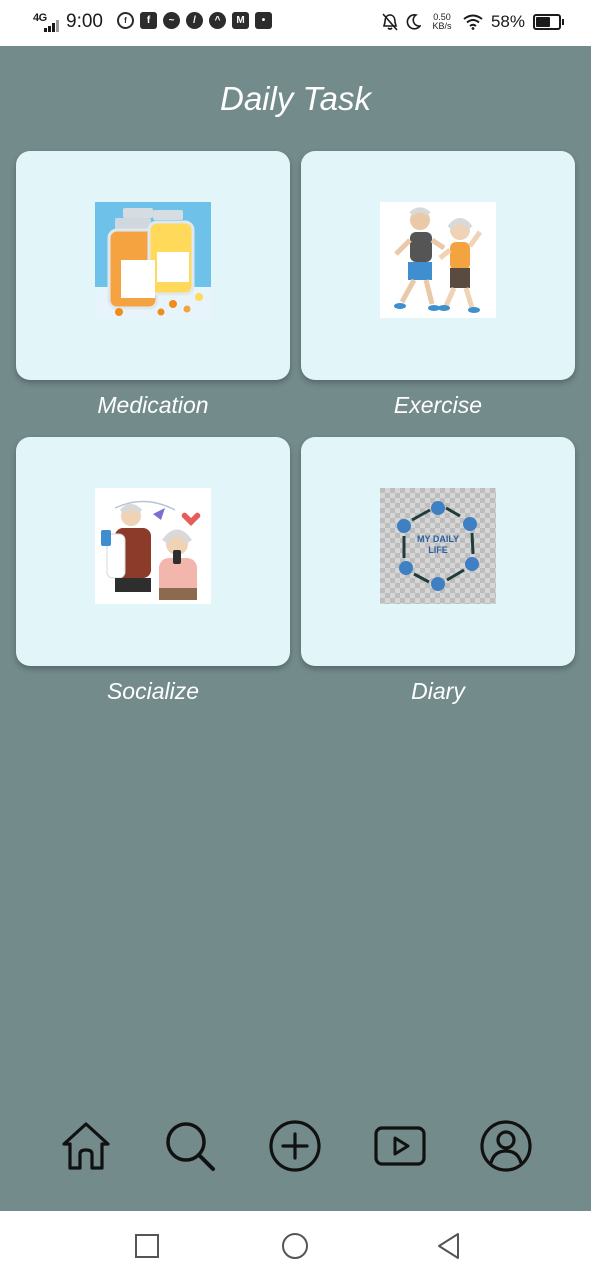 Image resolution: width=591 pixels, height=1280 pixels. I want to click on signal-icon, so click(51, 26).